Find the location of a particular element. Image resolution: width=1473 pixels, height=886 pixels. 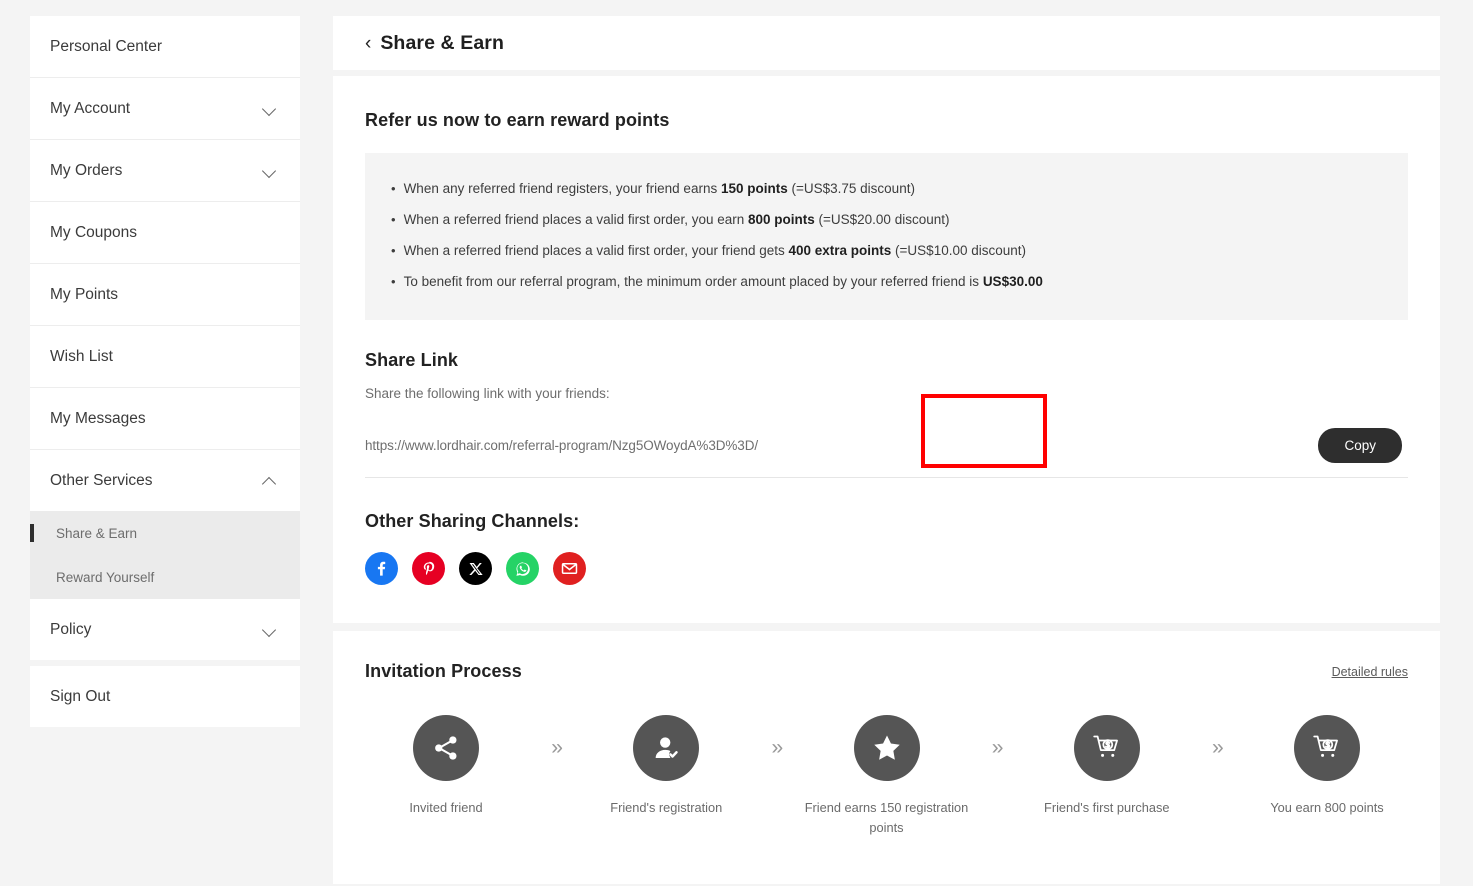

pinterest-icon is located at coordinates (428, 569).